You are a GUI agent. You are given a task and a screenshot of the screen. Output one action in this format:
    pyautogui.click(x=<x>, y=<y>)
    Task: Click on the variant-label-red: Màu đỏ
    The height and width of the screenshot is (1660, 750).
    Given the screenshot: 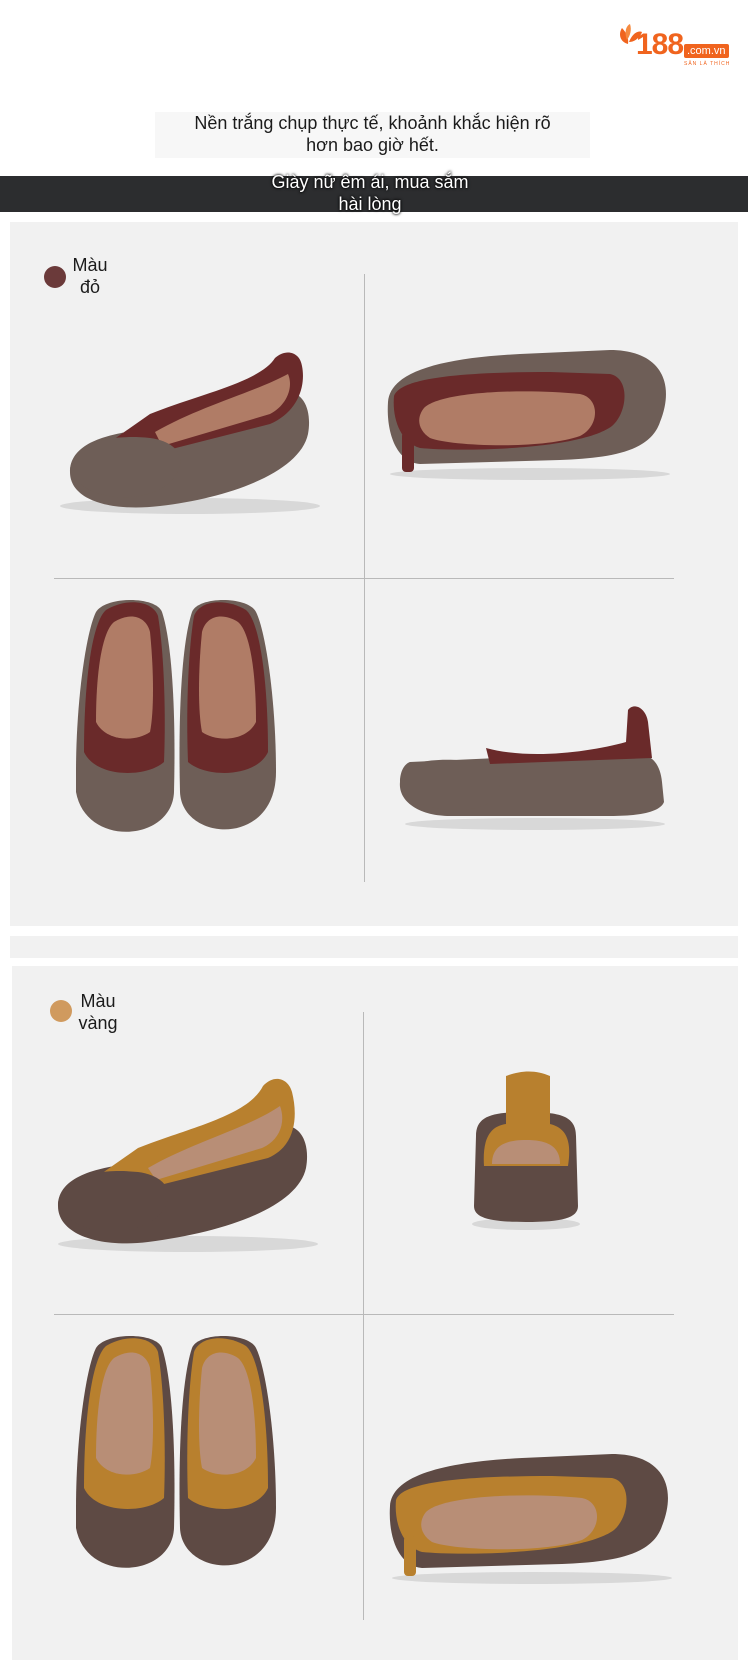 What is the action you would take?
    pyautogui.click(x=90, y=276)
    